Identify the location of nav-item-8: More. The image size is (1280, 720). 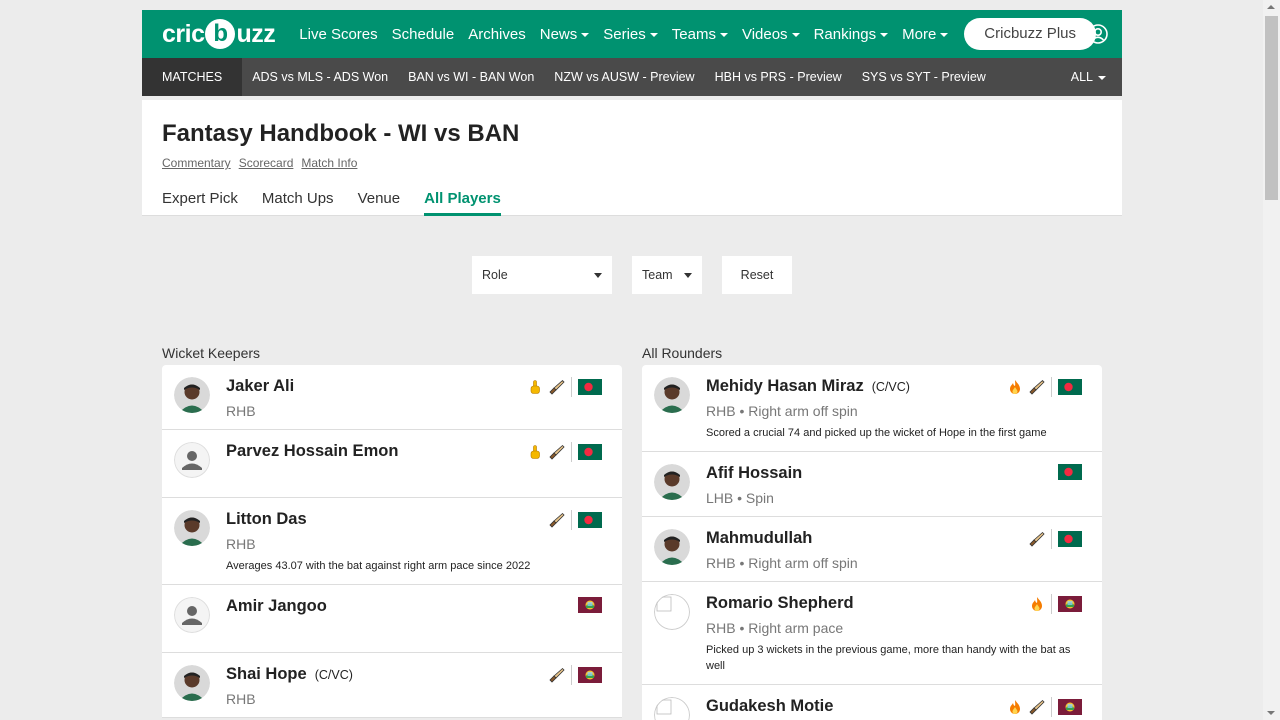
(925, 34).